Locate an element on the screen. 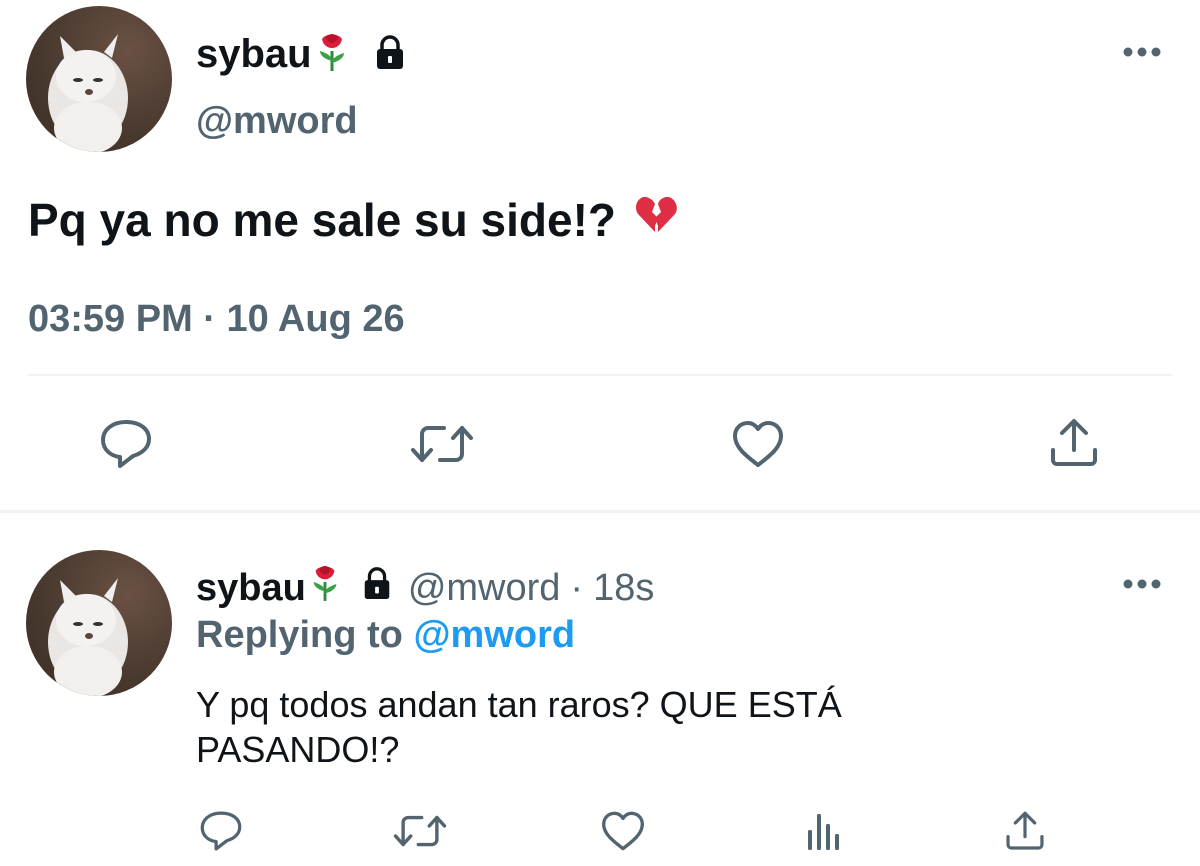 The height and width of the screenshot is (866, 1200). reply-author-row: sybau @mword · 18s is located at coordinates (425, 588).